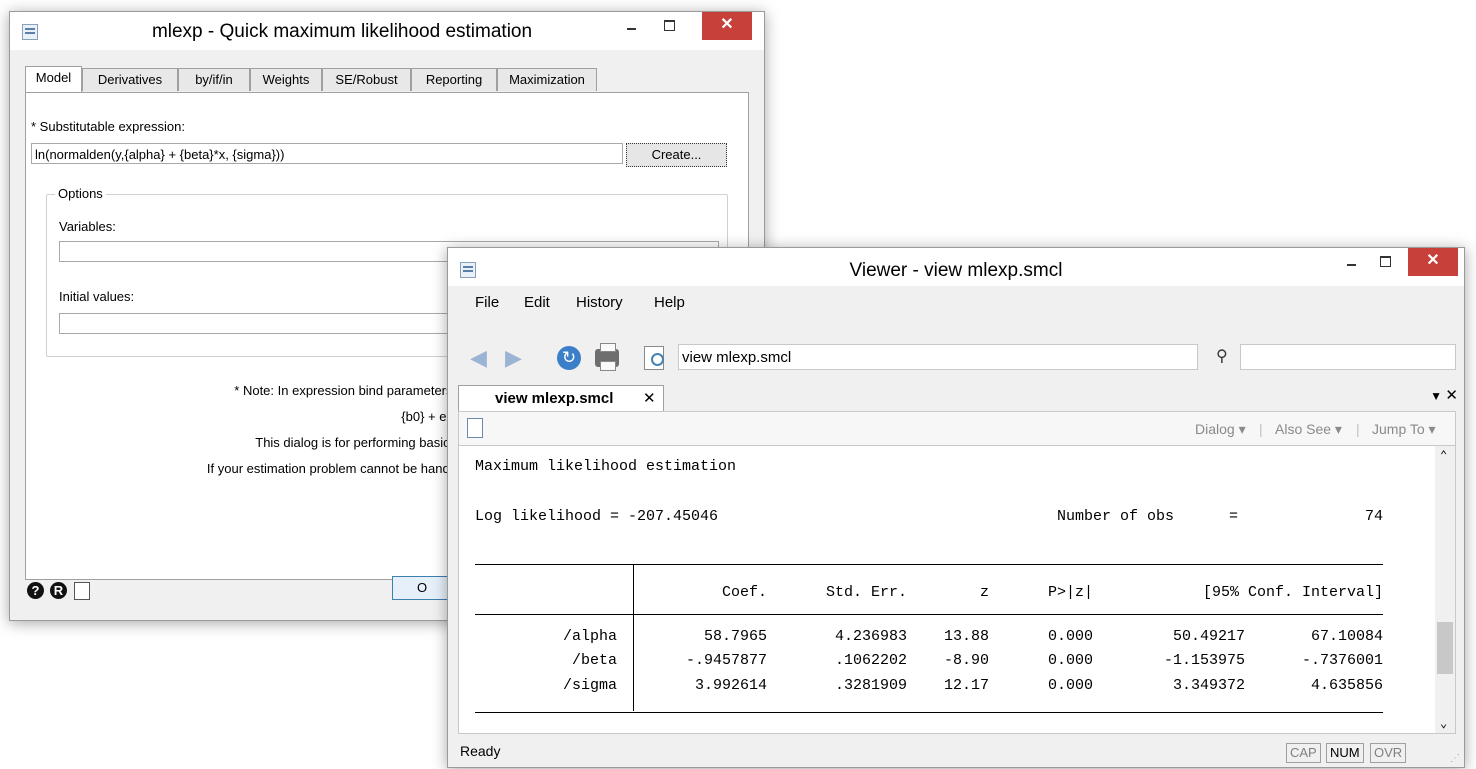  Describe the element at coordinates (516, 358) in the screenshot. I see `forward-arrow-icon: ▶` at that location.